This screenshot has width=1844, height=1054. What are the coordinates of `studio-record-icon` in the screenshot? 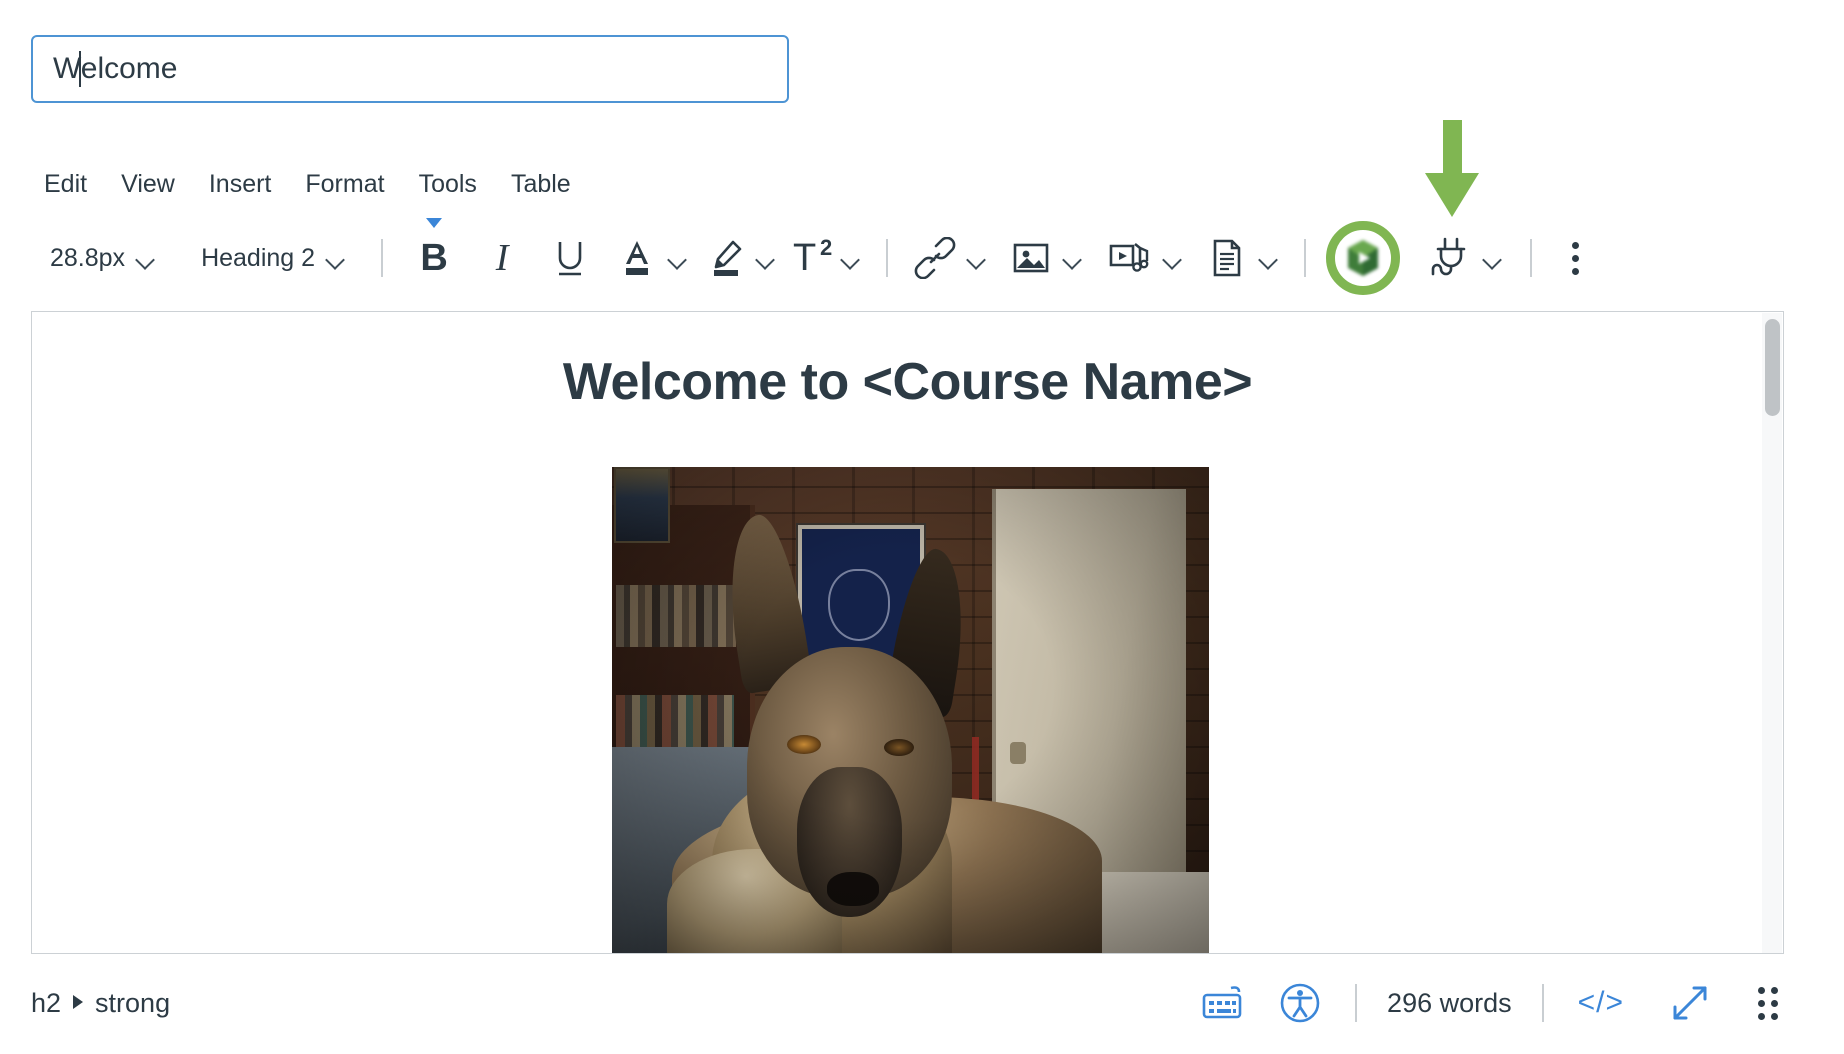 It's located at (1363, 258).